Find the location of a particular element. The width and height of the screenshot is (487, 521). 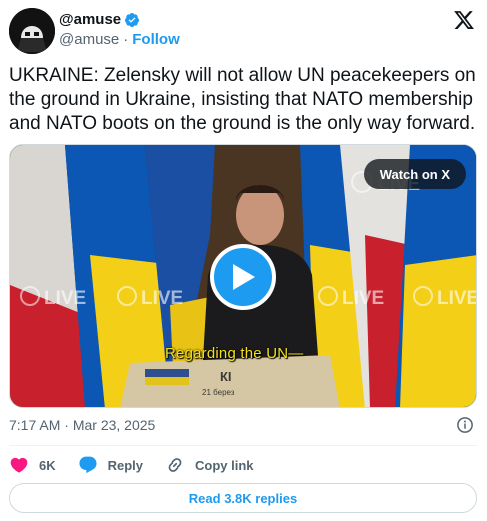

podium-text: КІ is located at coordinates (226, 376).